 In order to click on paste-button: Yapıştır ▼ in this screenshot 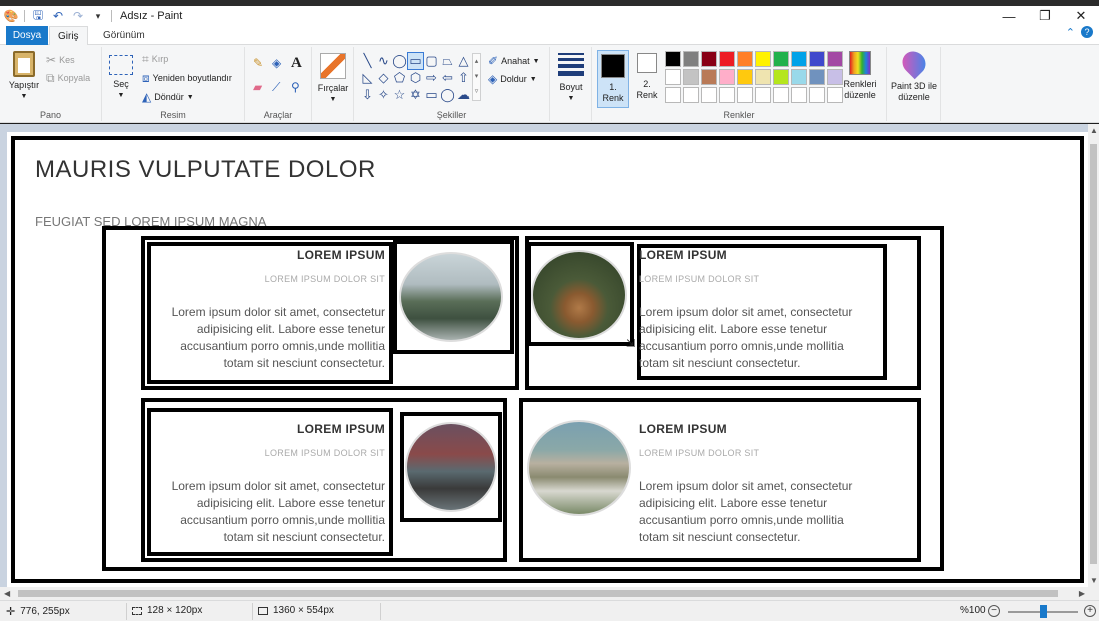, I will do `click(24, 76)`.